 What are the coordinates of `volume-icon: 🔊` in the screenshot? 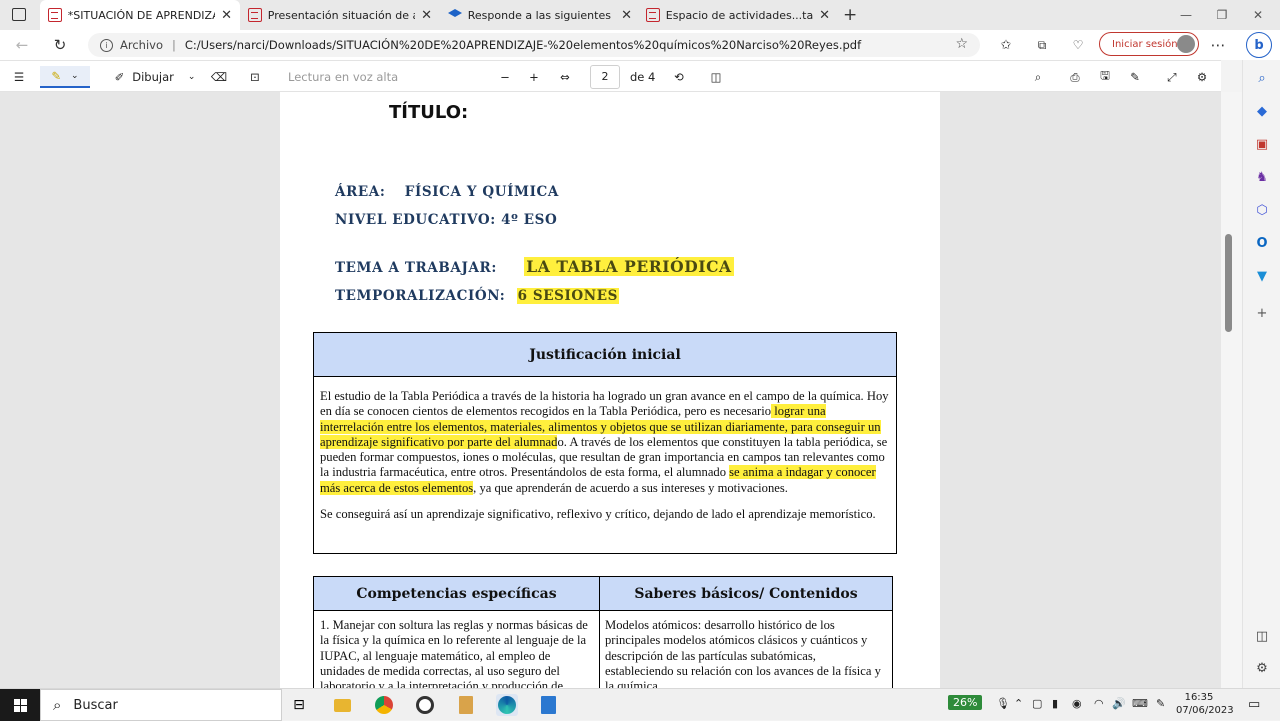 It's located at (1119, 703).